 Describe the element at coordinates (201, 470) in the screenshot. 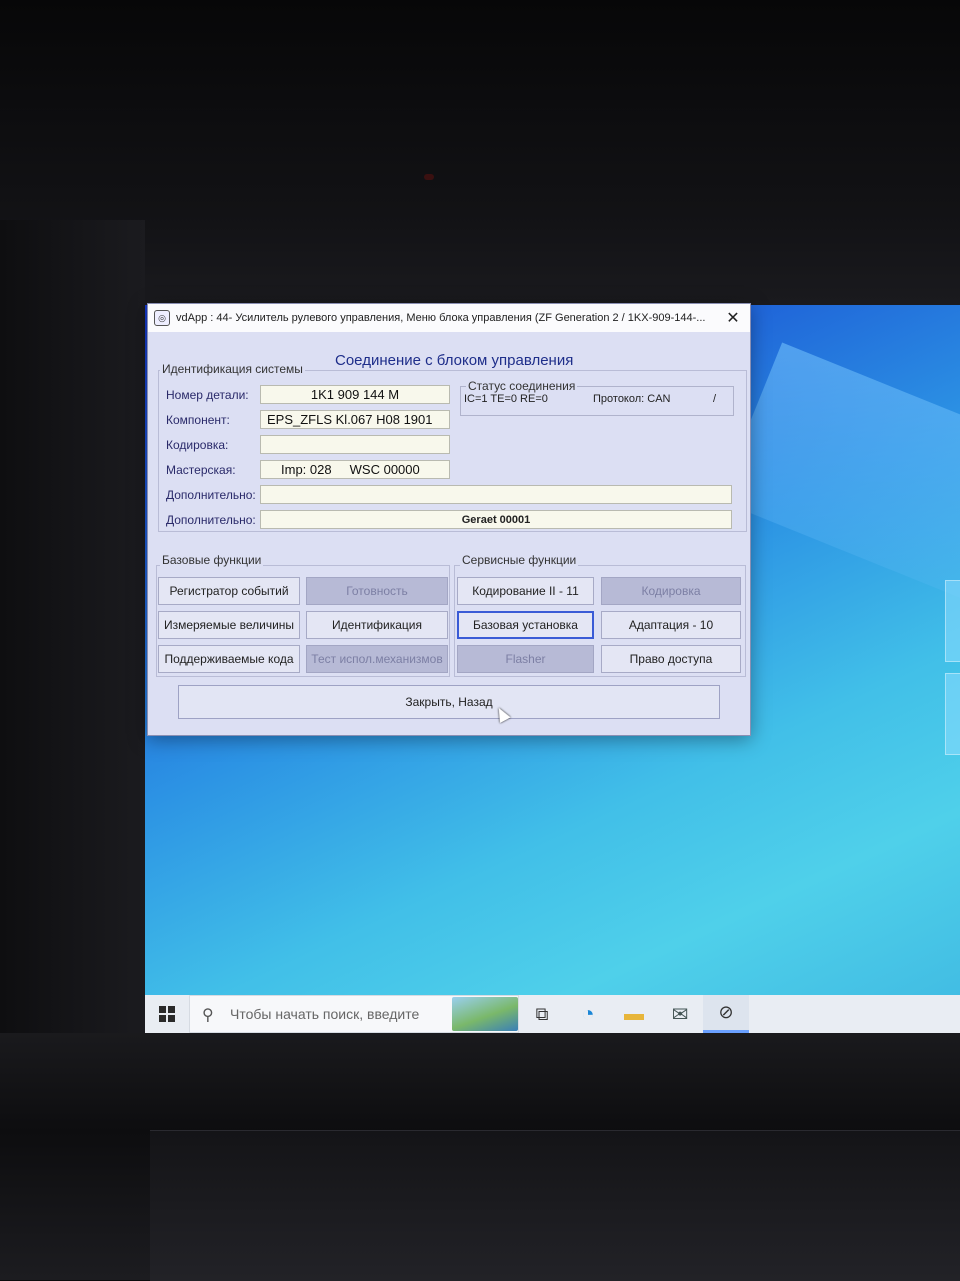

I see `workshop-label: Мастерская:` at that location.